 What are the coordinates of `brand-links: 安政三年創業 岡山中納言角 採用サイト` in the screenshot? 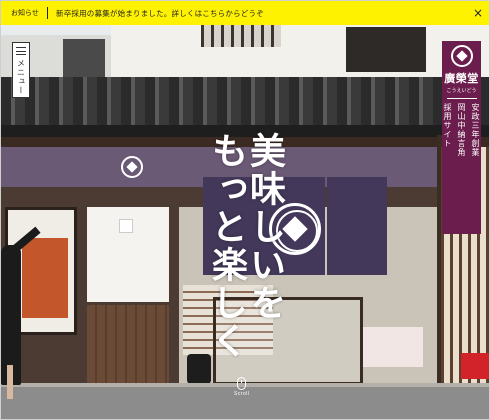 It's located at (461, 130).